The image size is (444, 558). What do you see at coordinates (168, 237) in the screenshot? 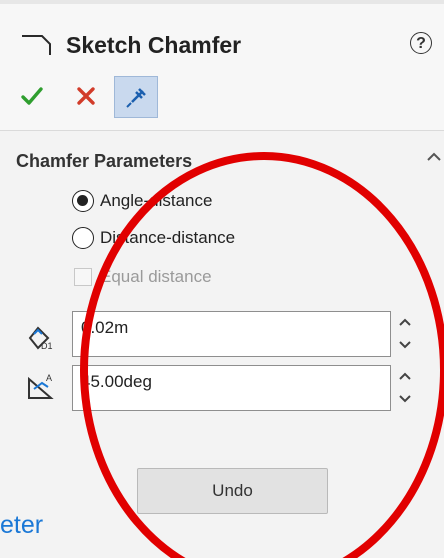
I see `distance-distance-label: Distance-distance` at bounding box center [168, 237].